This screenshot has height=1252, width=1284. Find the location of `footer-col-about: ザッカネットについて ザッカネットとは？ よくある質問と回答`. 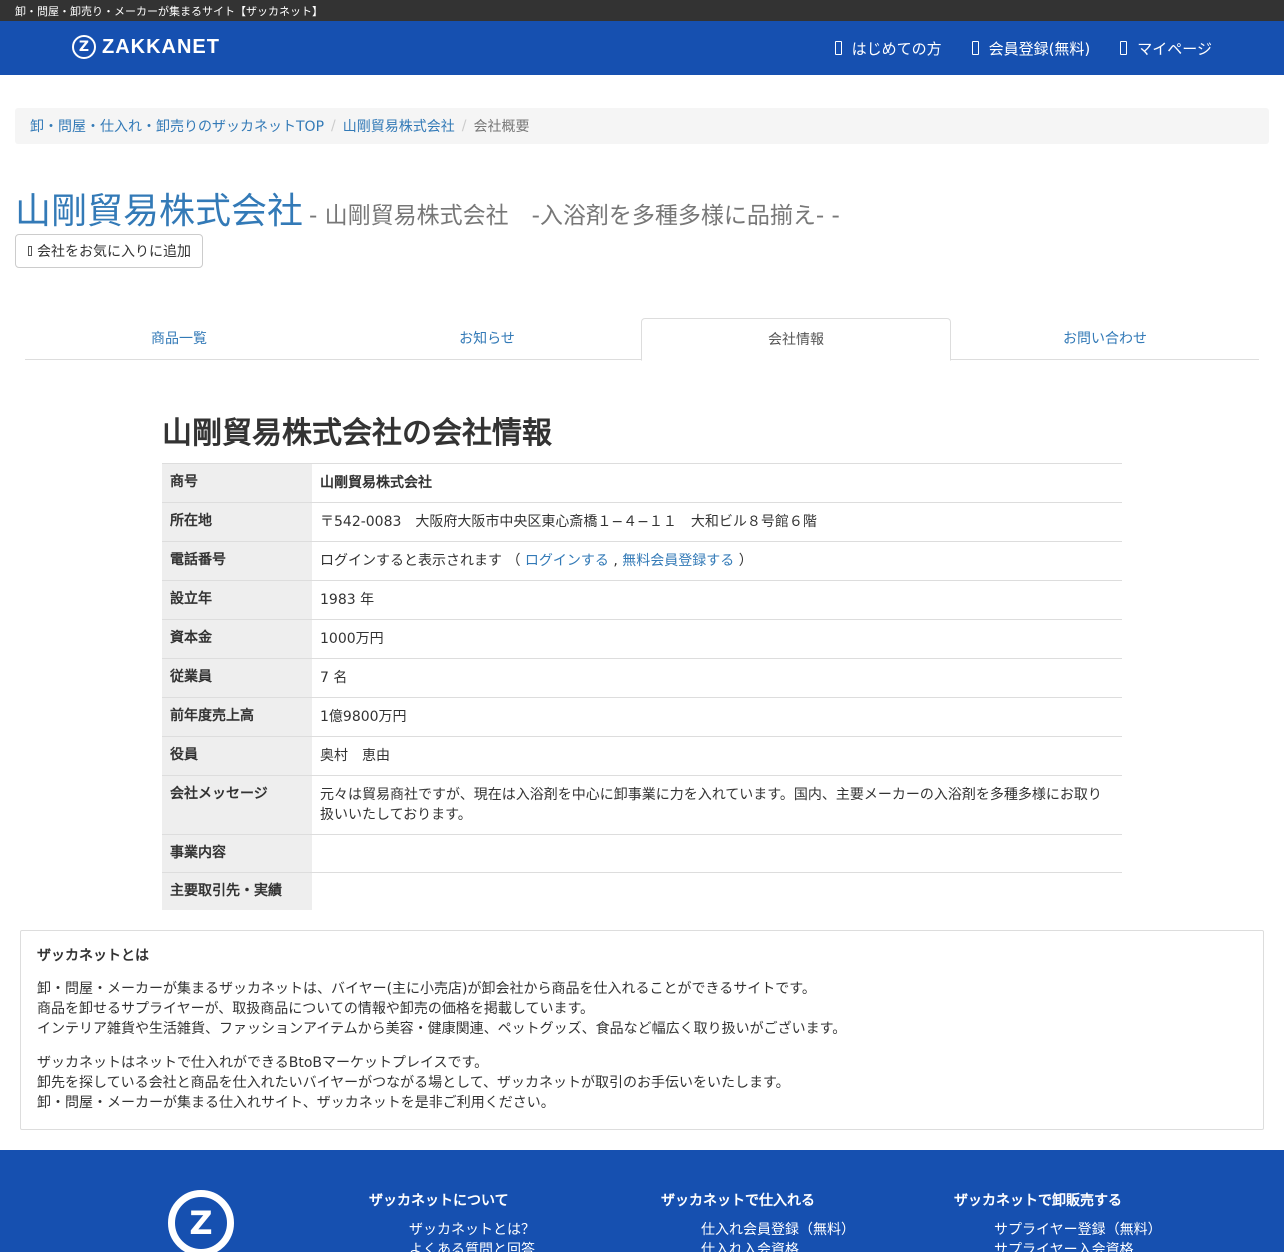

footer-col-about: ザッカネットについて ザッカネットとは？ よくある質問と回答 is located at coordinates (452, 1221).